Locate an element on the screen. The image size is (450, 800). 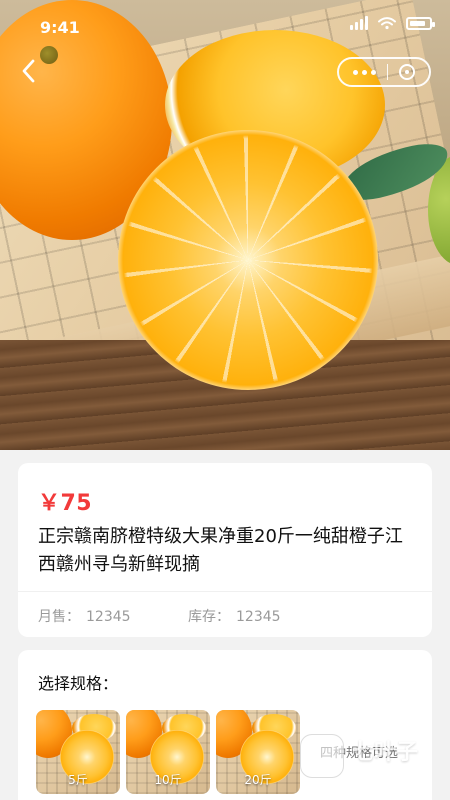
spec-option: 5斤 is located at coordinates (78, 752).